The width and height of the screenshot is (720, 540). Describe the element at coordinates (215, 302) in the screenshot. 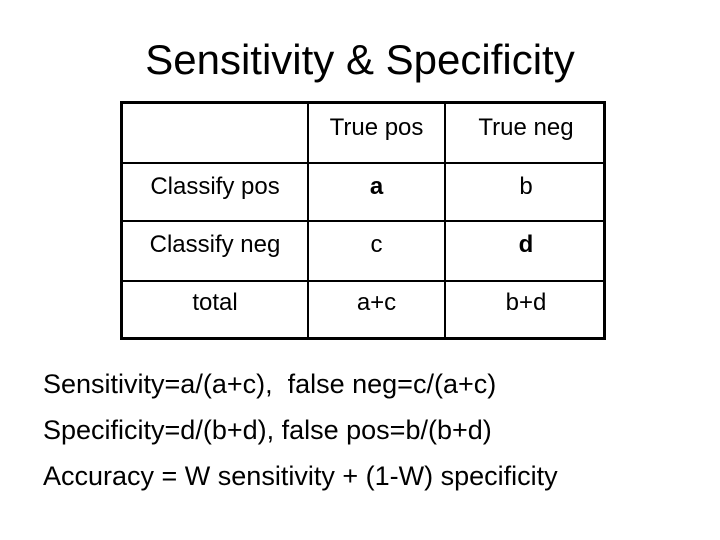

I see `row-label-total: total` at that location.